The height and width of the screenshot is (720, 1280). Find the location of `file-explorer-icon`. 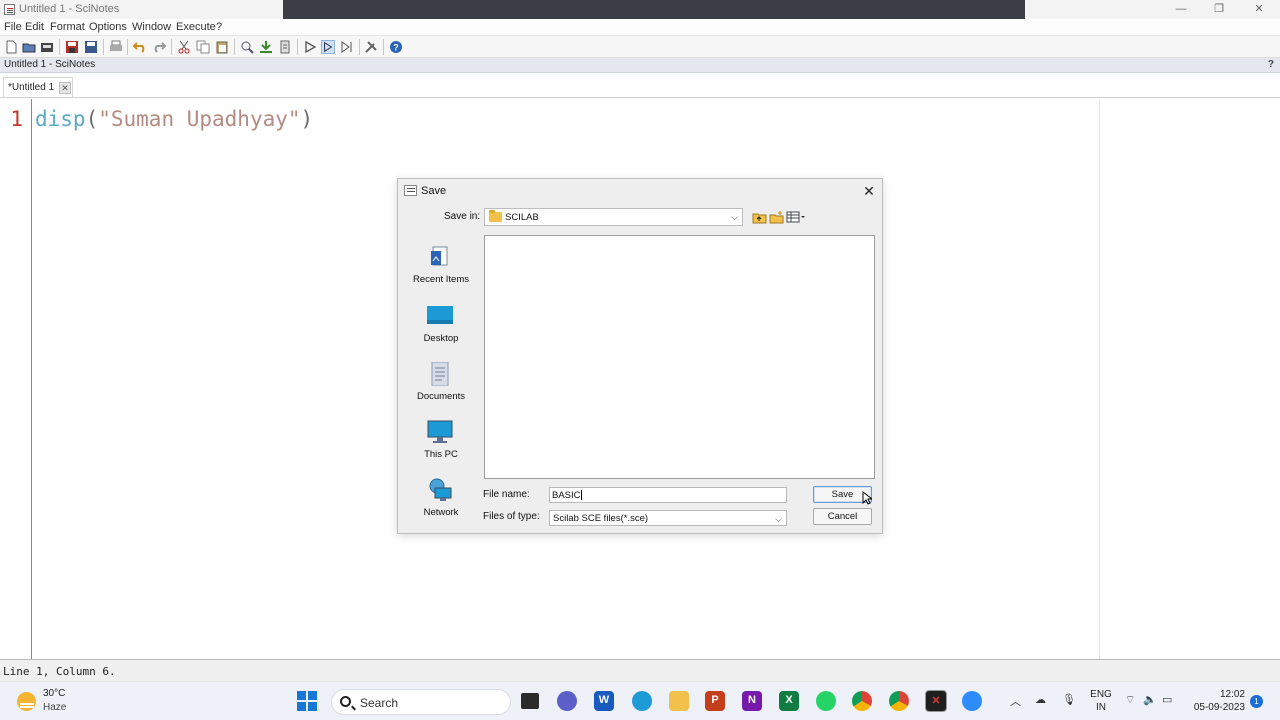

file-explorer-icon is located at coordinates (679, 701).